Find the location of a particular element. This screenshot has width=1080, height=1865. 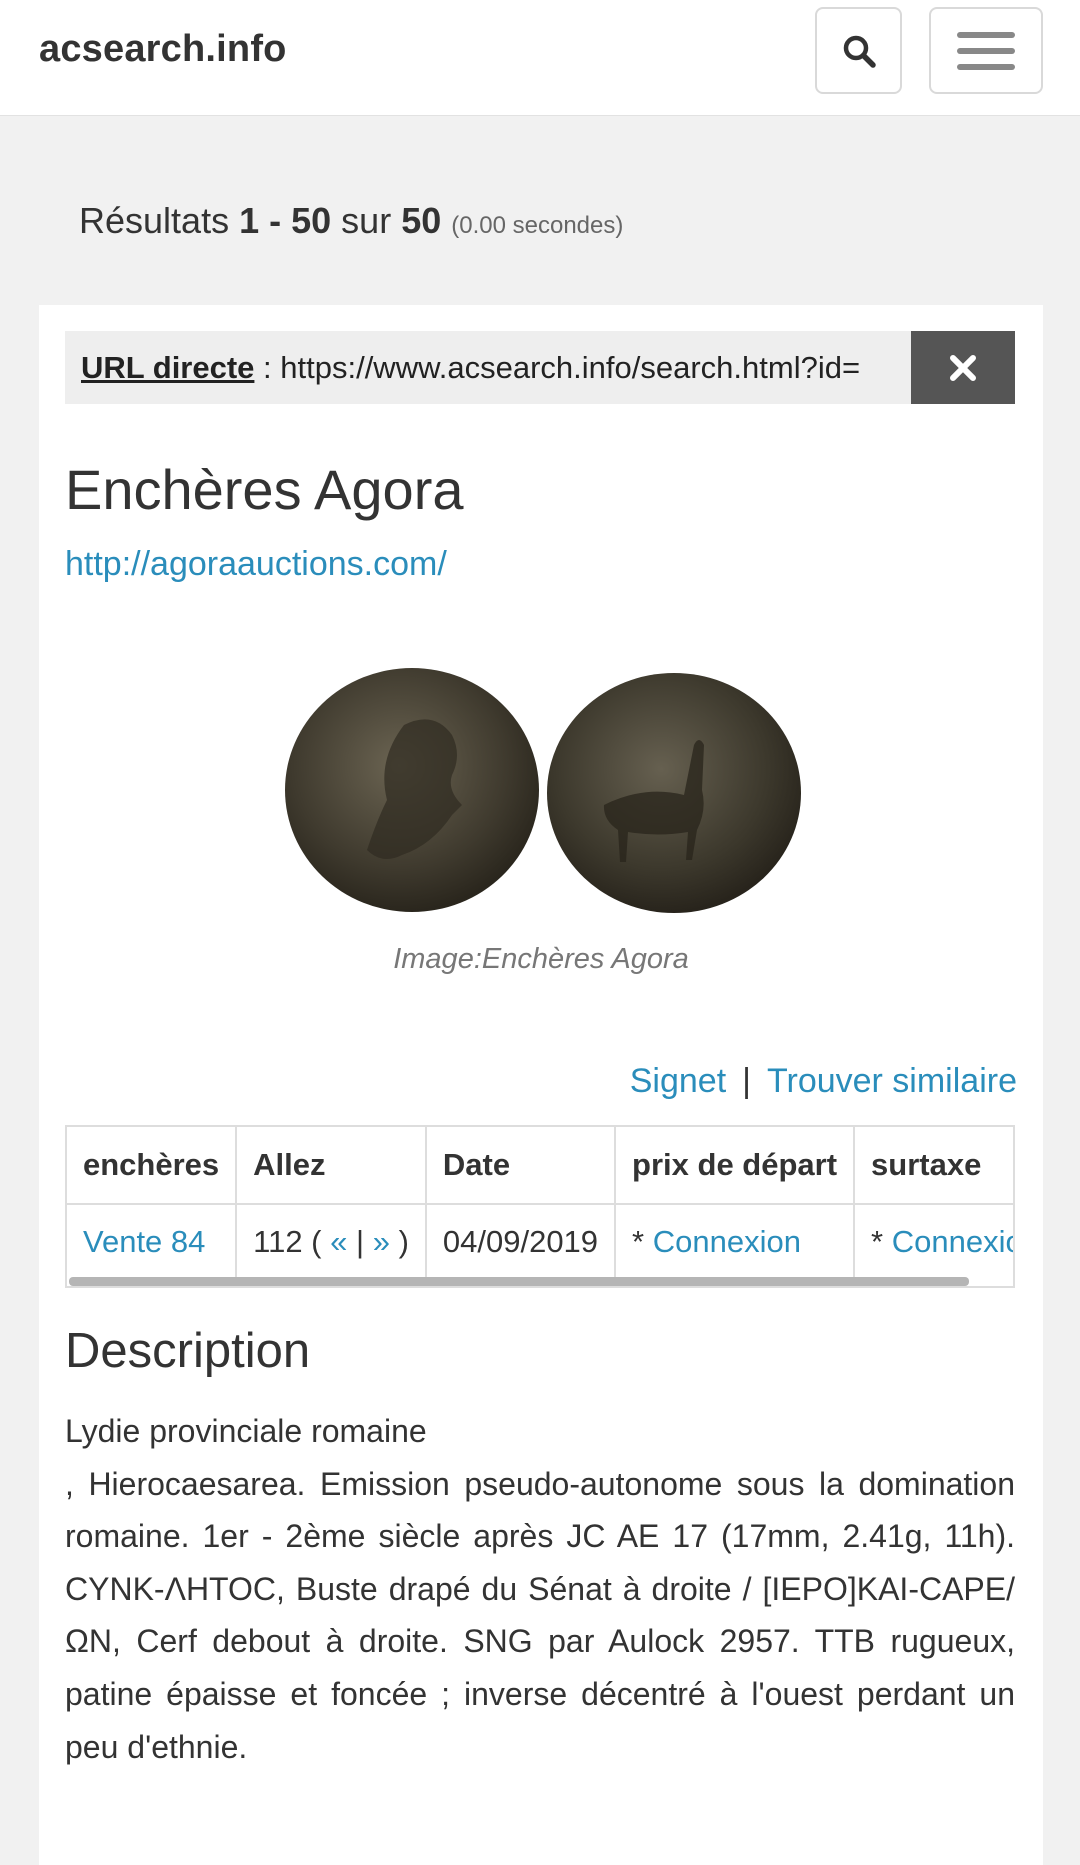

find-similar-link: Trouver similaire is located at coordinates (892, 1081).